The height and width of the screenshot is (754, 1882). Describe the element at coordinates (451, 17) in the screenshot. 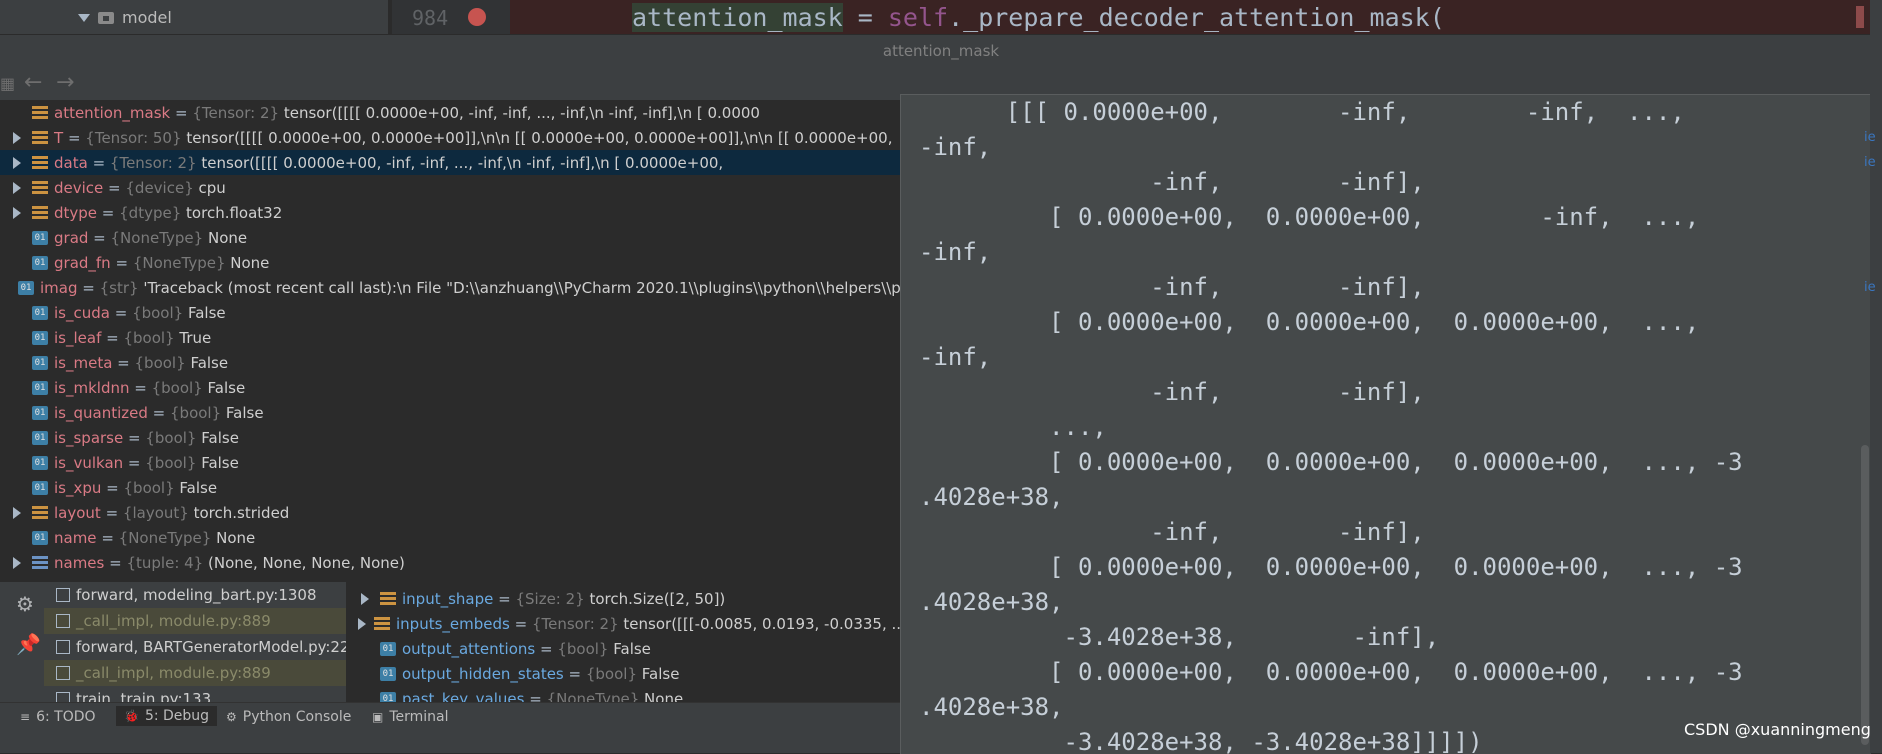

I see `editor-gutter` at that location.